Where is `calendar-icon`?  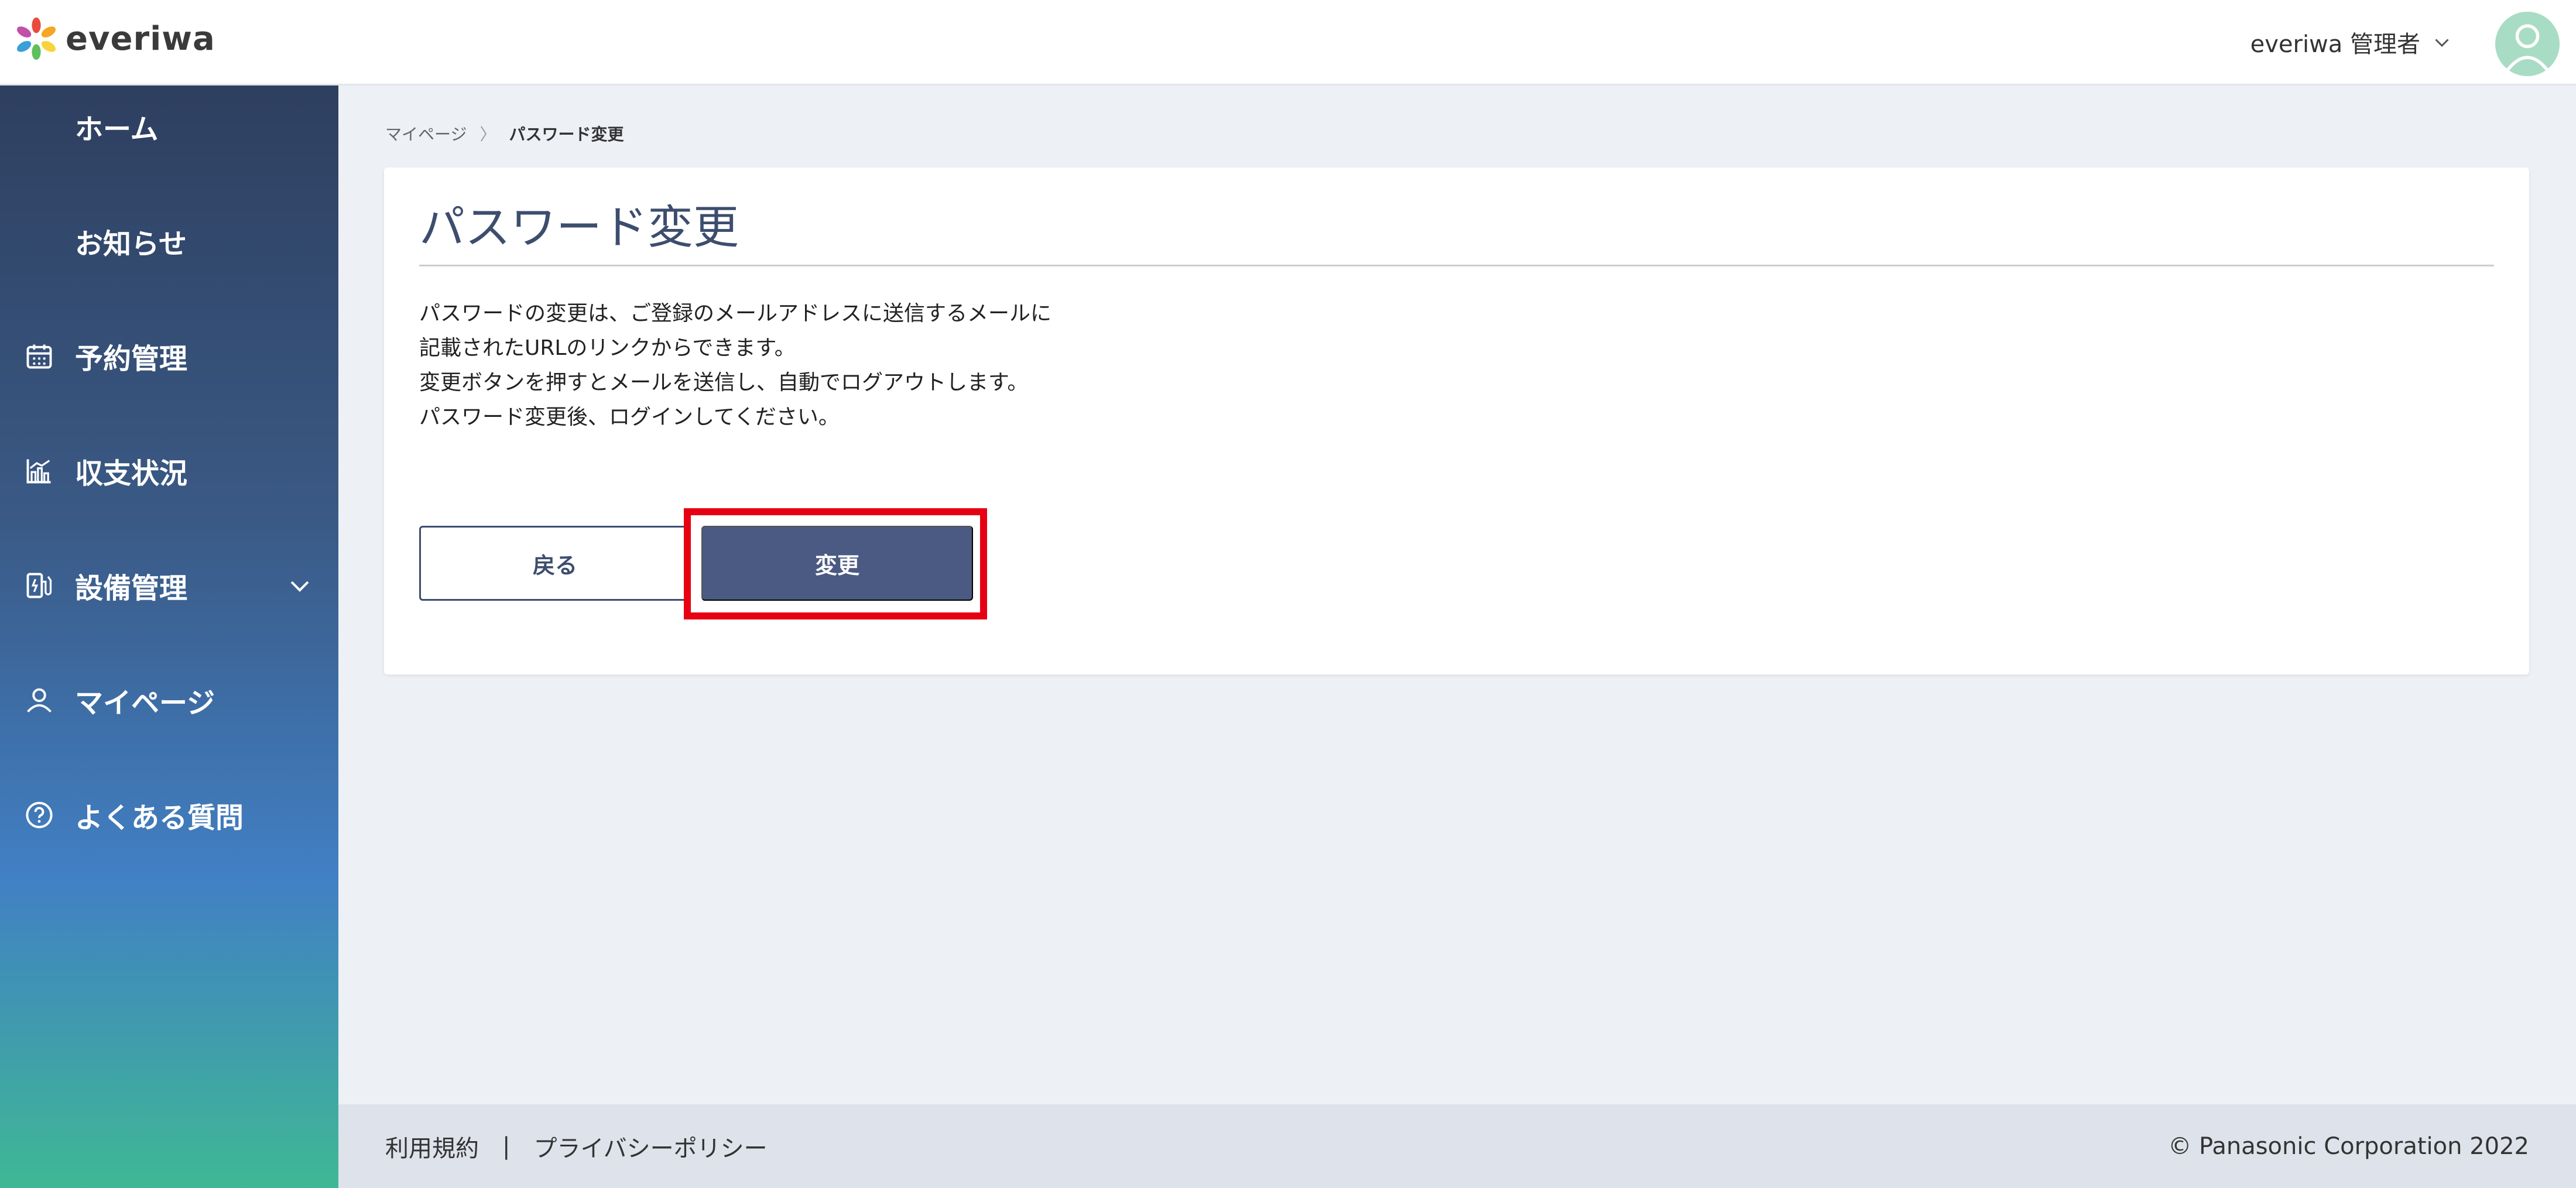
calendar-icon is located at coordinates (39, 356).